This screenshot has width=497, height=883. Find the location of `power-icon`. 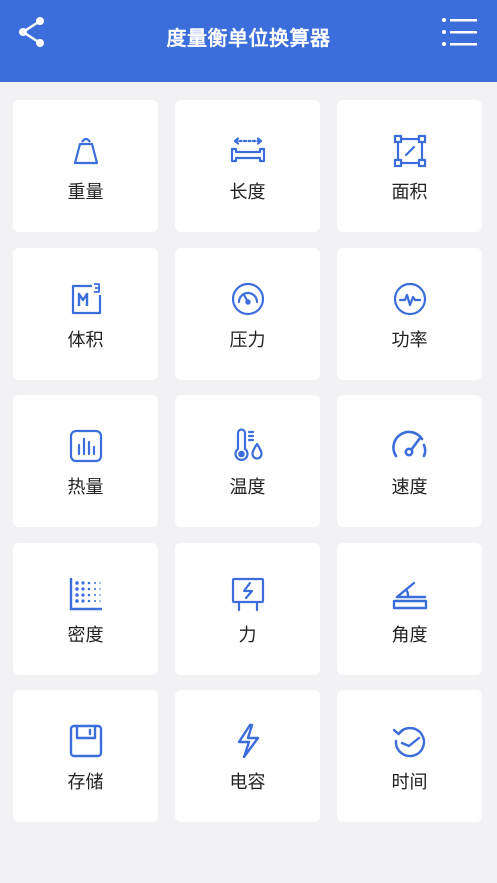

power-icon is located at coordinates (410, 299).